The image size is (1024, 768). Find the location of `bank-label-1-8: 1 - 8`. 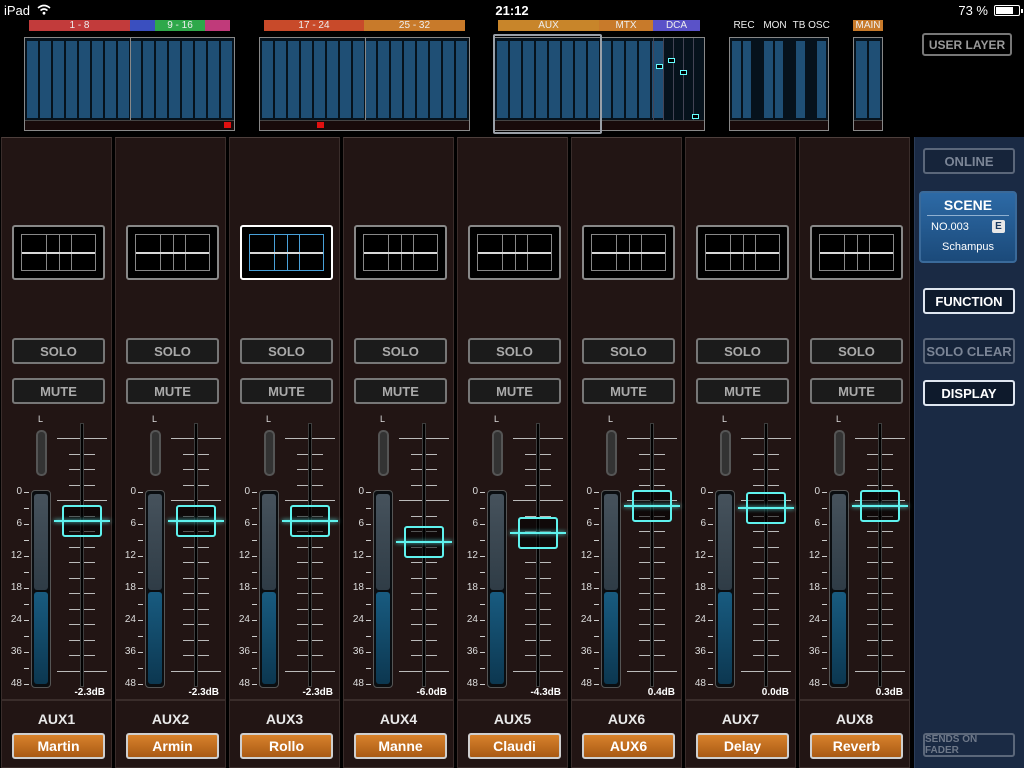

bank-label-1-8: 1 - 8 is located at coordinates (79, 25).